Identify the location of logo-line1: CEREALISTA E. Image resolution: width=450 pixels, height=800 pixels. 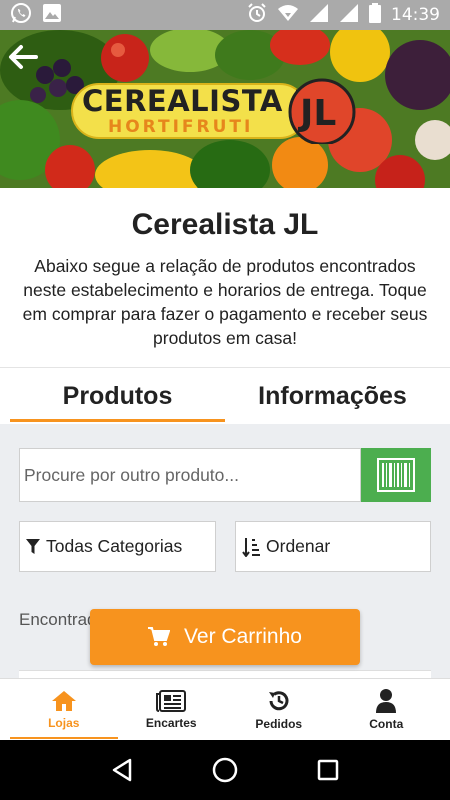
(198, 101).